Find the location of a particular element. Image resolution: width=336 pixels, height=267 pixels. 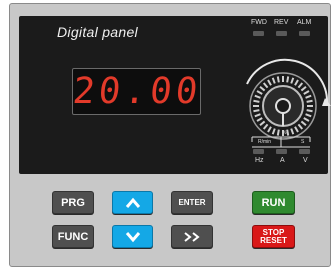

reset-label: RESET is located at coordinates (273, 240).